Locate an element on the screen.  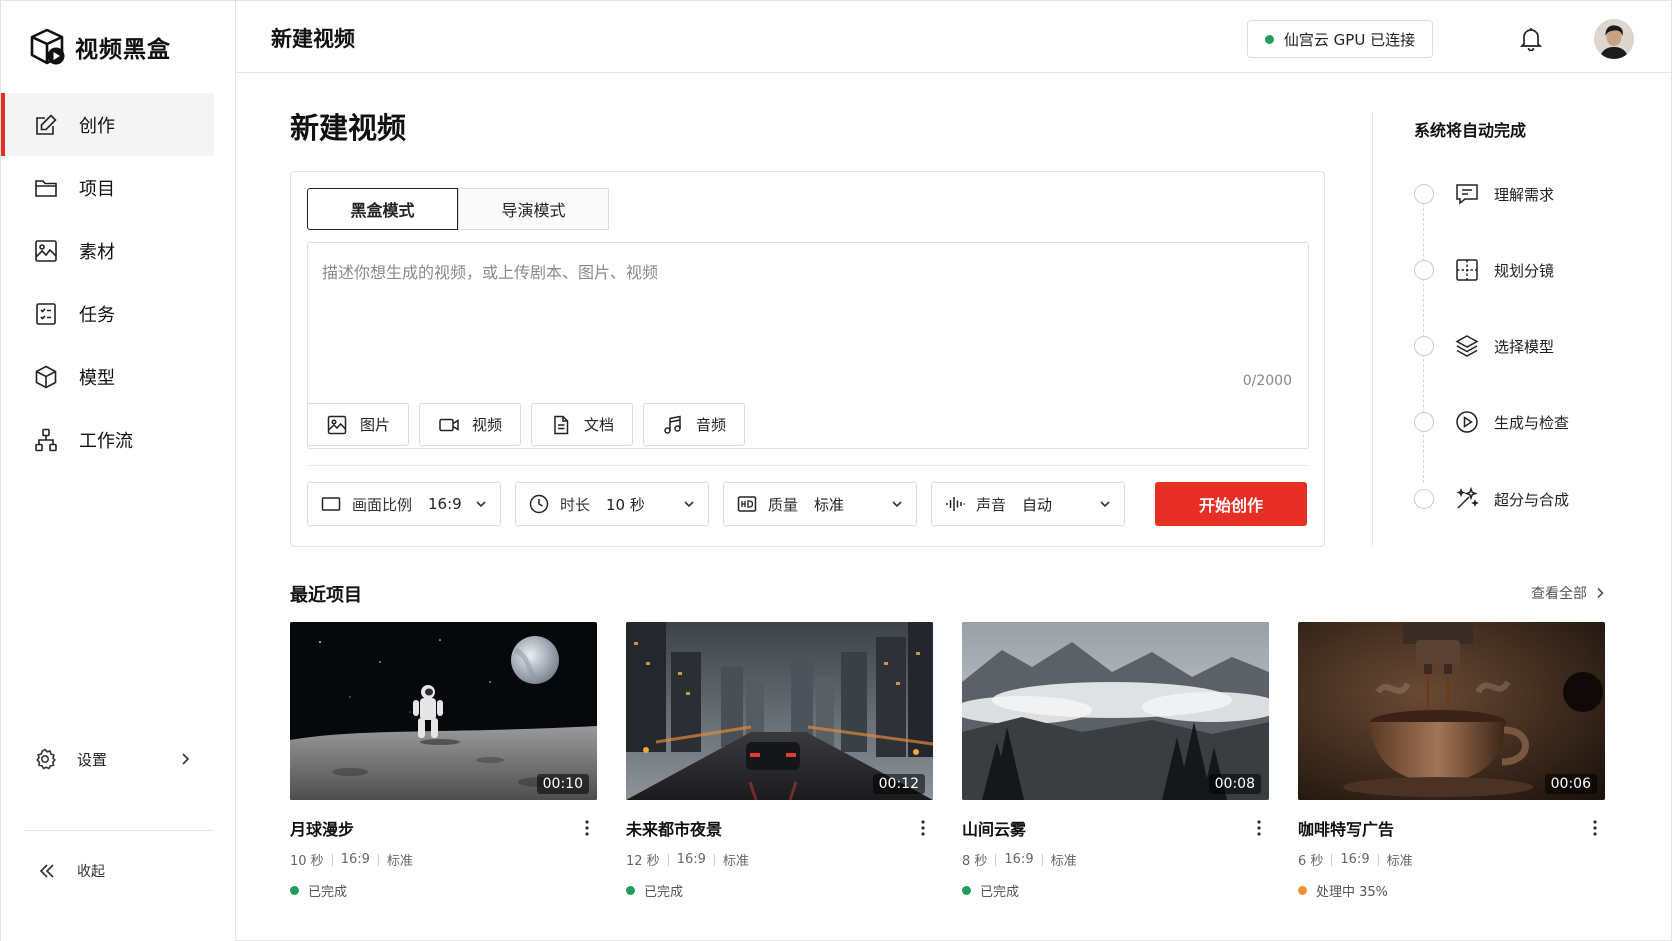
sidebar-item-workflow: 工作流 is located at coordinates (107, 439).